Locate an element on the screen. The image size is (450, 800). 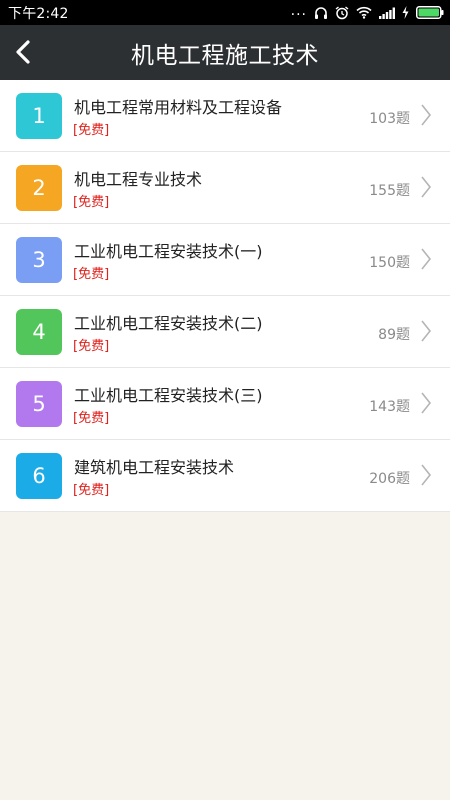
app-header: 机电工程施工技术 is located at coordinates (225, 52).